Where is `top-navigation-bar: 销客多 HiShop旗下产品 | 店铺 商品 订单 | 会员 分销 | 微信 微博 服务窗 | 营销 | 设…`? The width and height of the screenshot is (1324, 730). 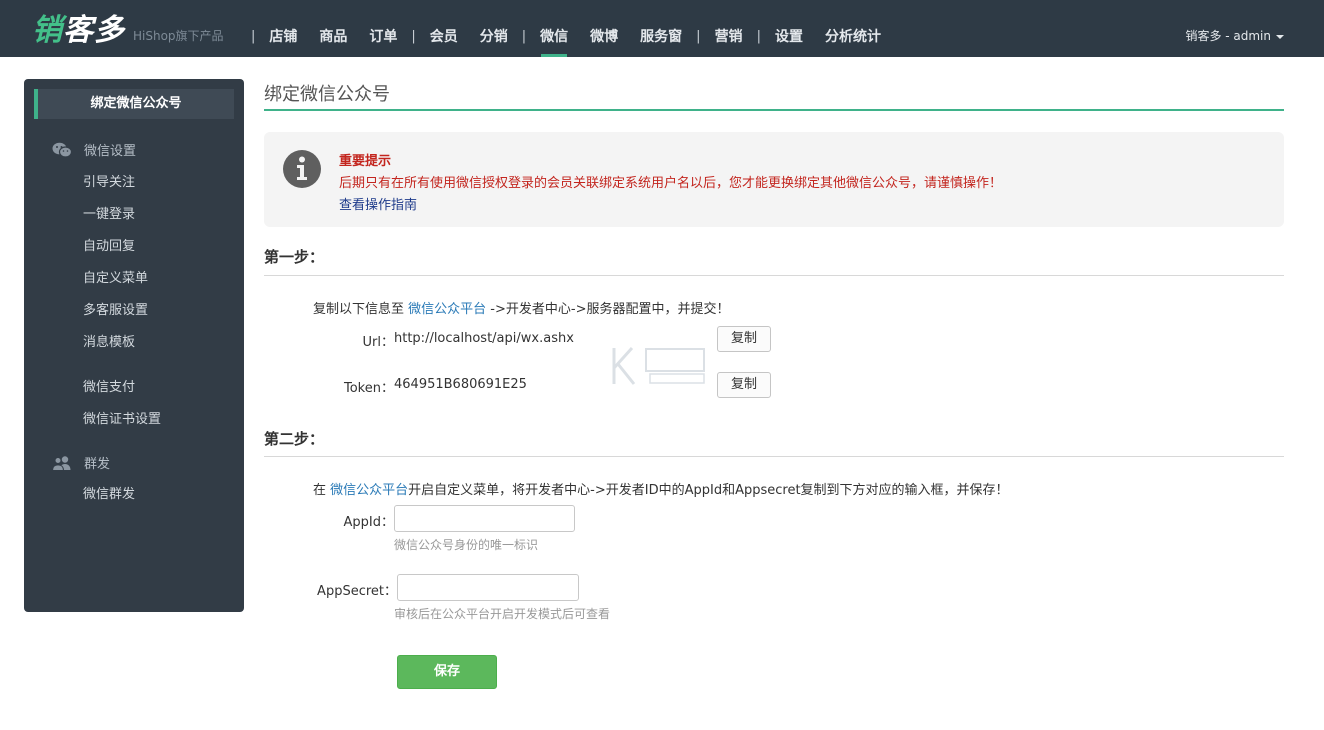 top-navigation-bar: 销客多 HiShop旗下产品 | 店铺 商品 订单 | 会员 分销 | 微信 微博 服务窗 | 营销 | 设… is located at coordinates (662, 28).